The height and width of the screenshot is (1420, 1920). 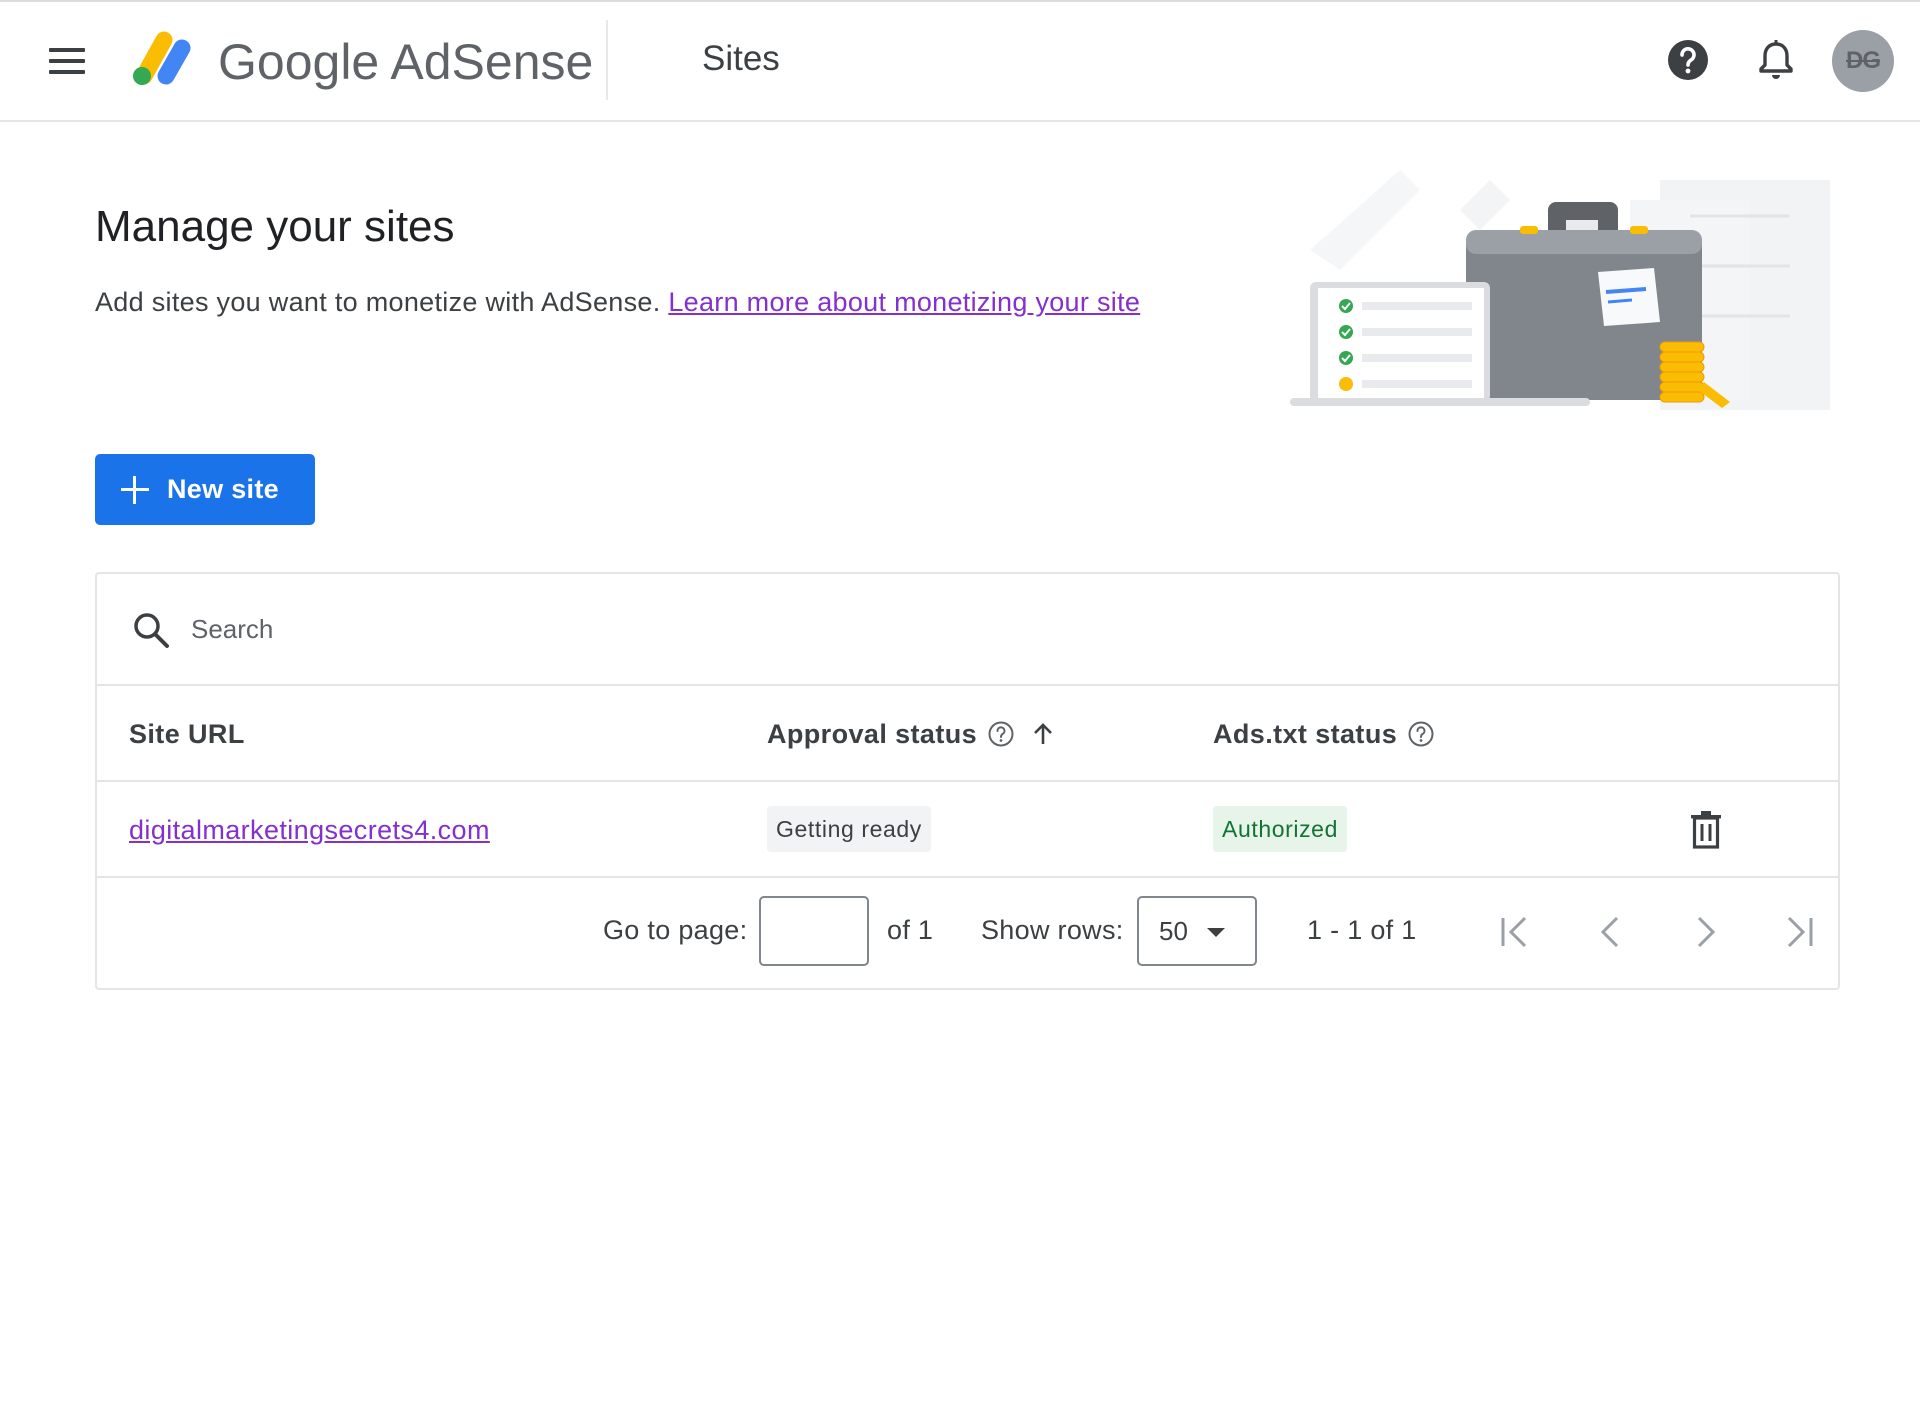 I want to click on trash-icon, so click(x=1706, y=830).